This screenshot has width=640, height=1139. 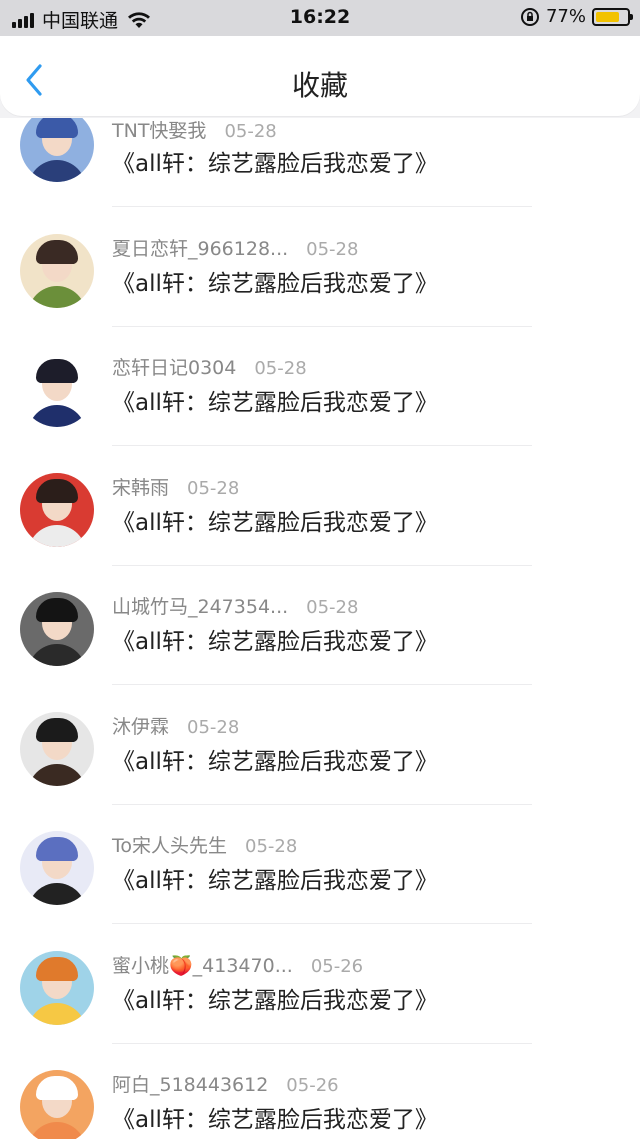 What do you see at coordinates (565, 16) in the screenshot?
I see `battery-percent: 77%` at bounding box center [565, 16].